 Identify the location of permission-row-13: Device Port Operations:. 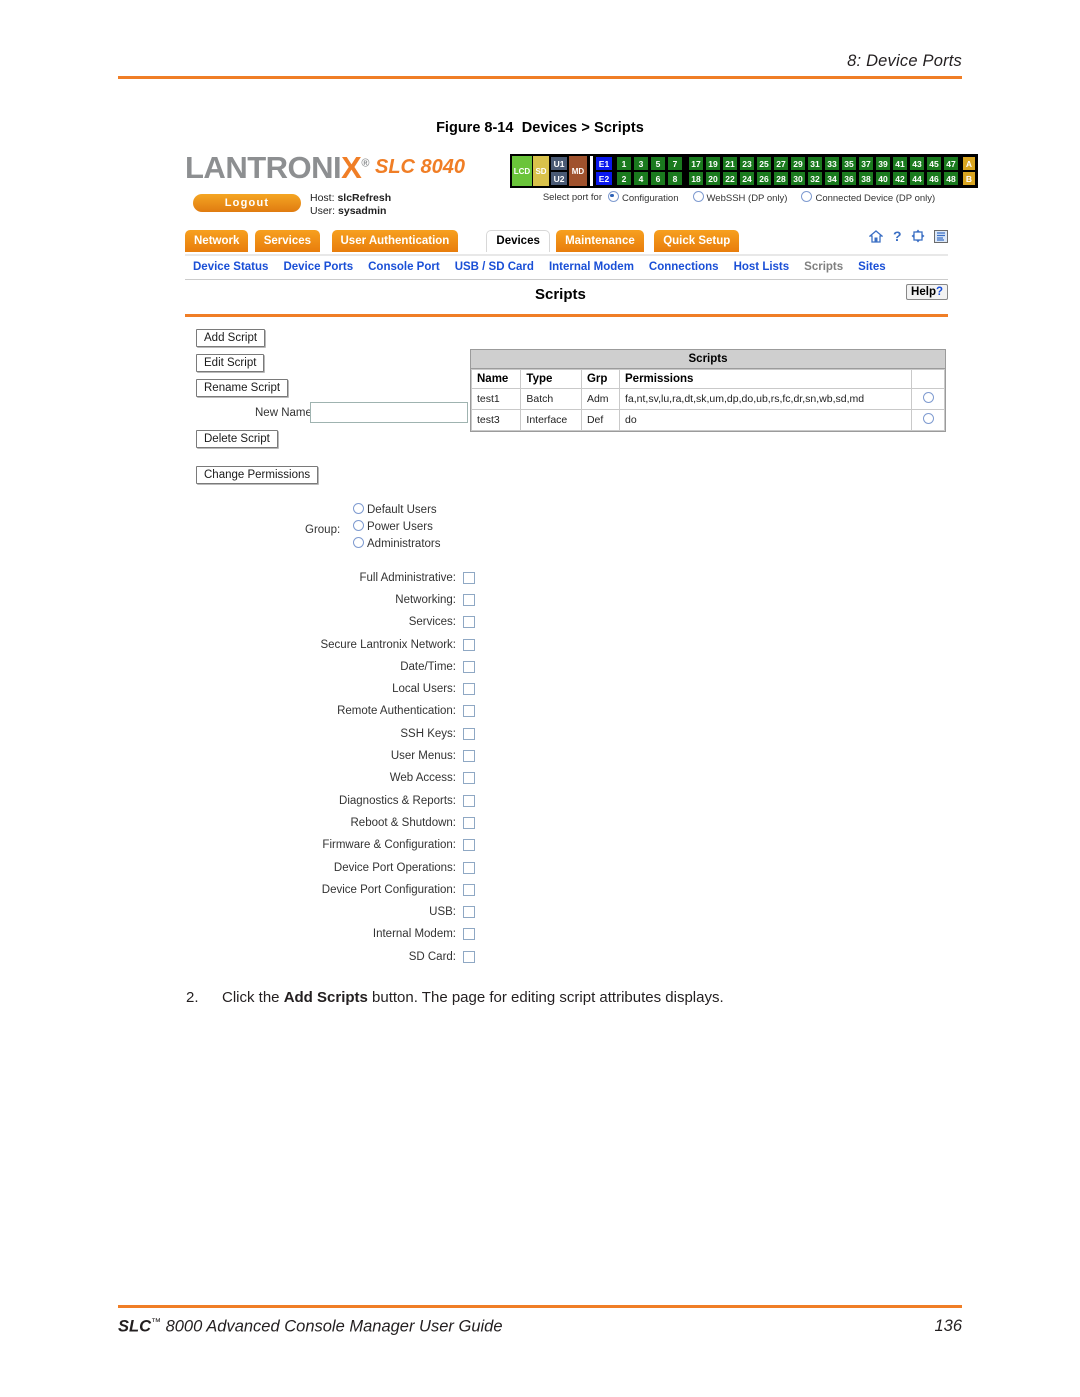
(330, 867).